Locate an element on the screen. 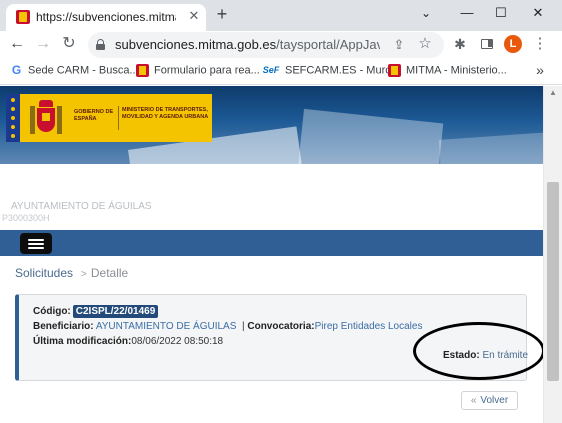 This screenshot has width=562, height=423. tab-close-icon: ✕ is located at coordinates (194, 16).